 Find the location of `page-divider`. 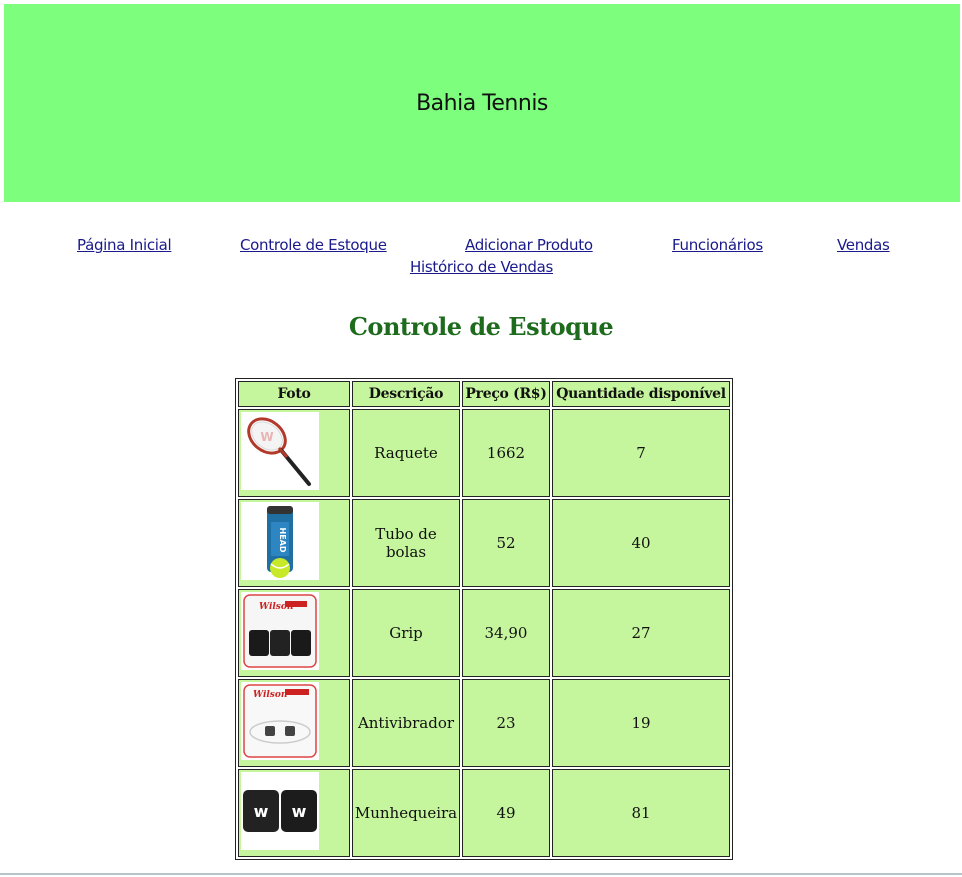

page-divider is located at coordinates (481, 874).